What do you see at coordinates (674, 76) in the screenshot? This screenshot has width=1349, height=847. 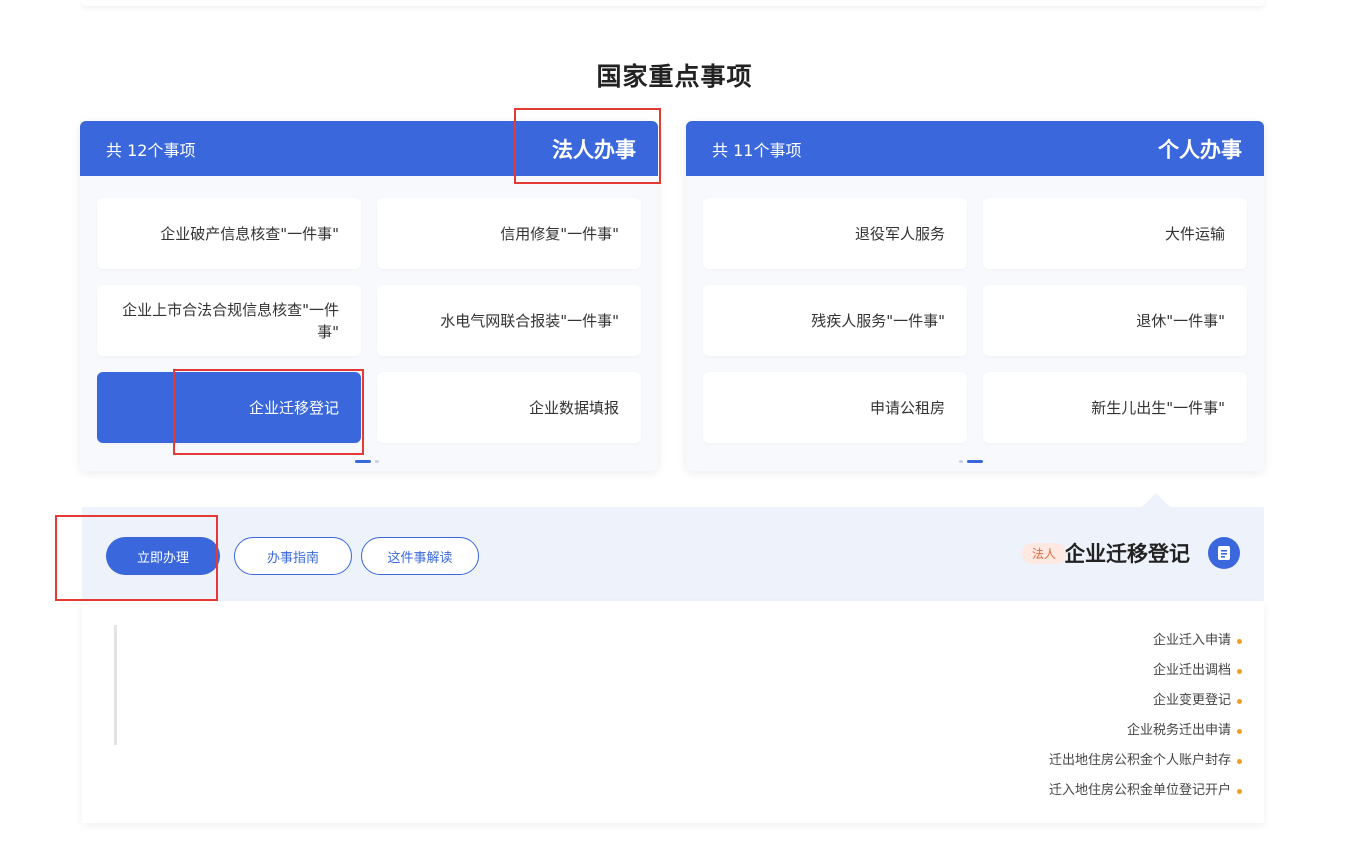 I see `section-title: 国家重点事项` at bounding box center [674, 76].